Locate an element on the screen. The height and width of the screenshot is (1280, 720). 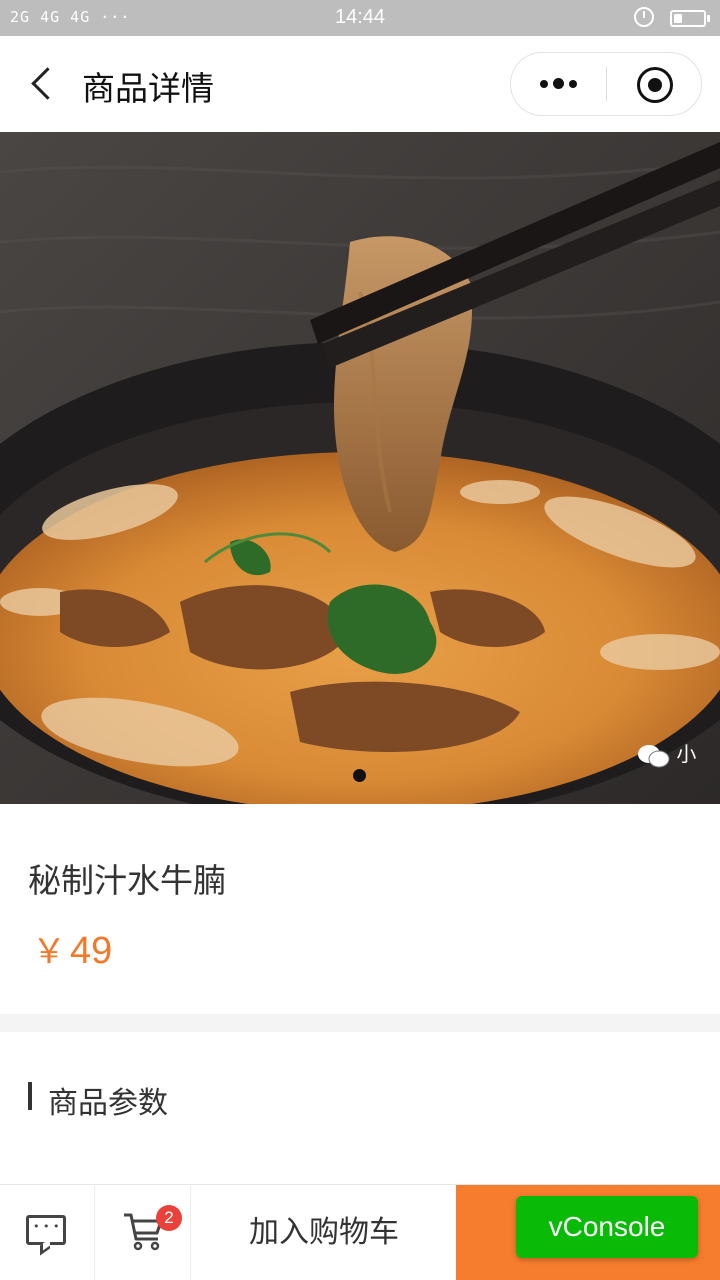
more-button is located at coordinates (558, 84).